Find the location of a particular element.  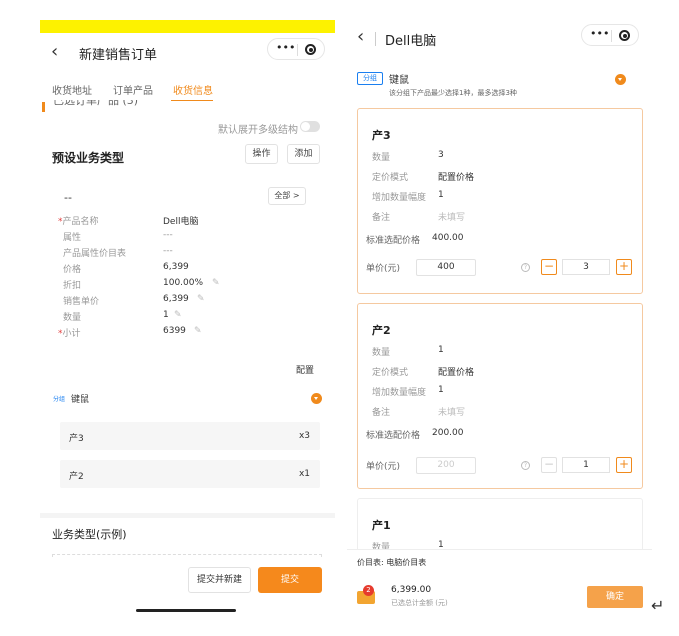

field-label-discount: 折扣 is located at coordinates (72, 286).